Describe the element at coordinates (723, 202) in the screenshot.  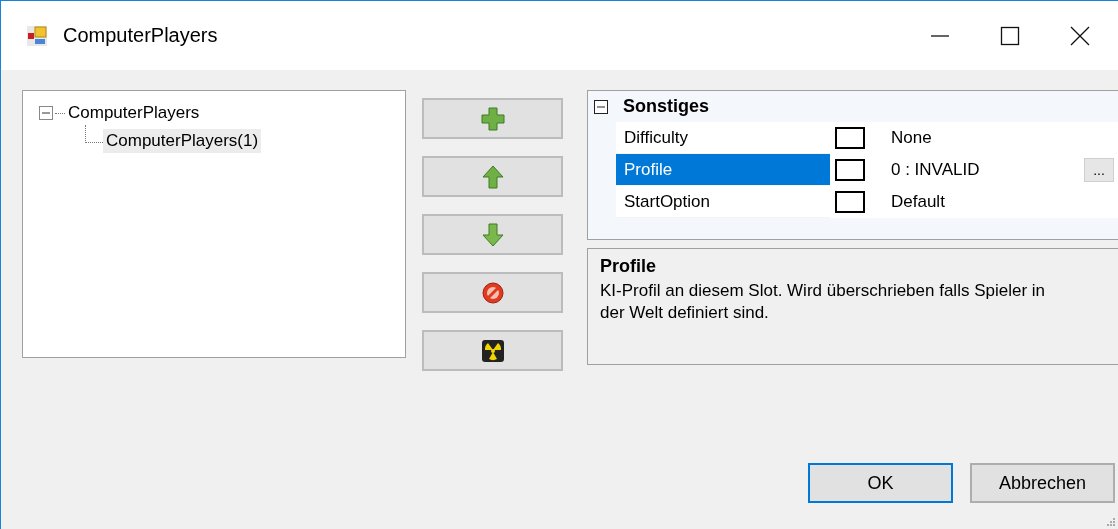
I see `property-name: StartOption` at that location.